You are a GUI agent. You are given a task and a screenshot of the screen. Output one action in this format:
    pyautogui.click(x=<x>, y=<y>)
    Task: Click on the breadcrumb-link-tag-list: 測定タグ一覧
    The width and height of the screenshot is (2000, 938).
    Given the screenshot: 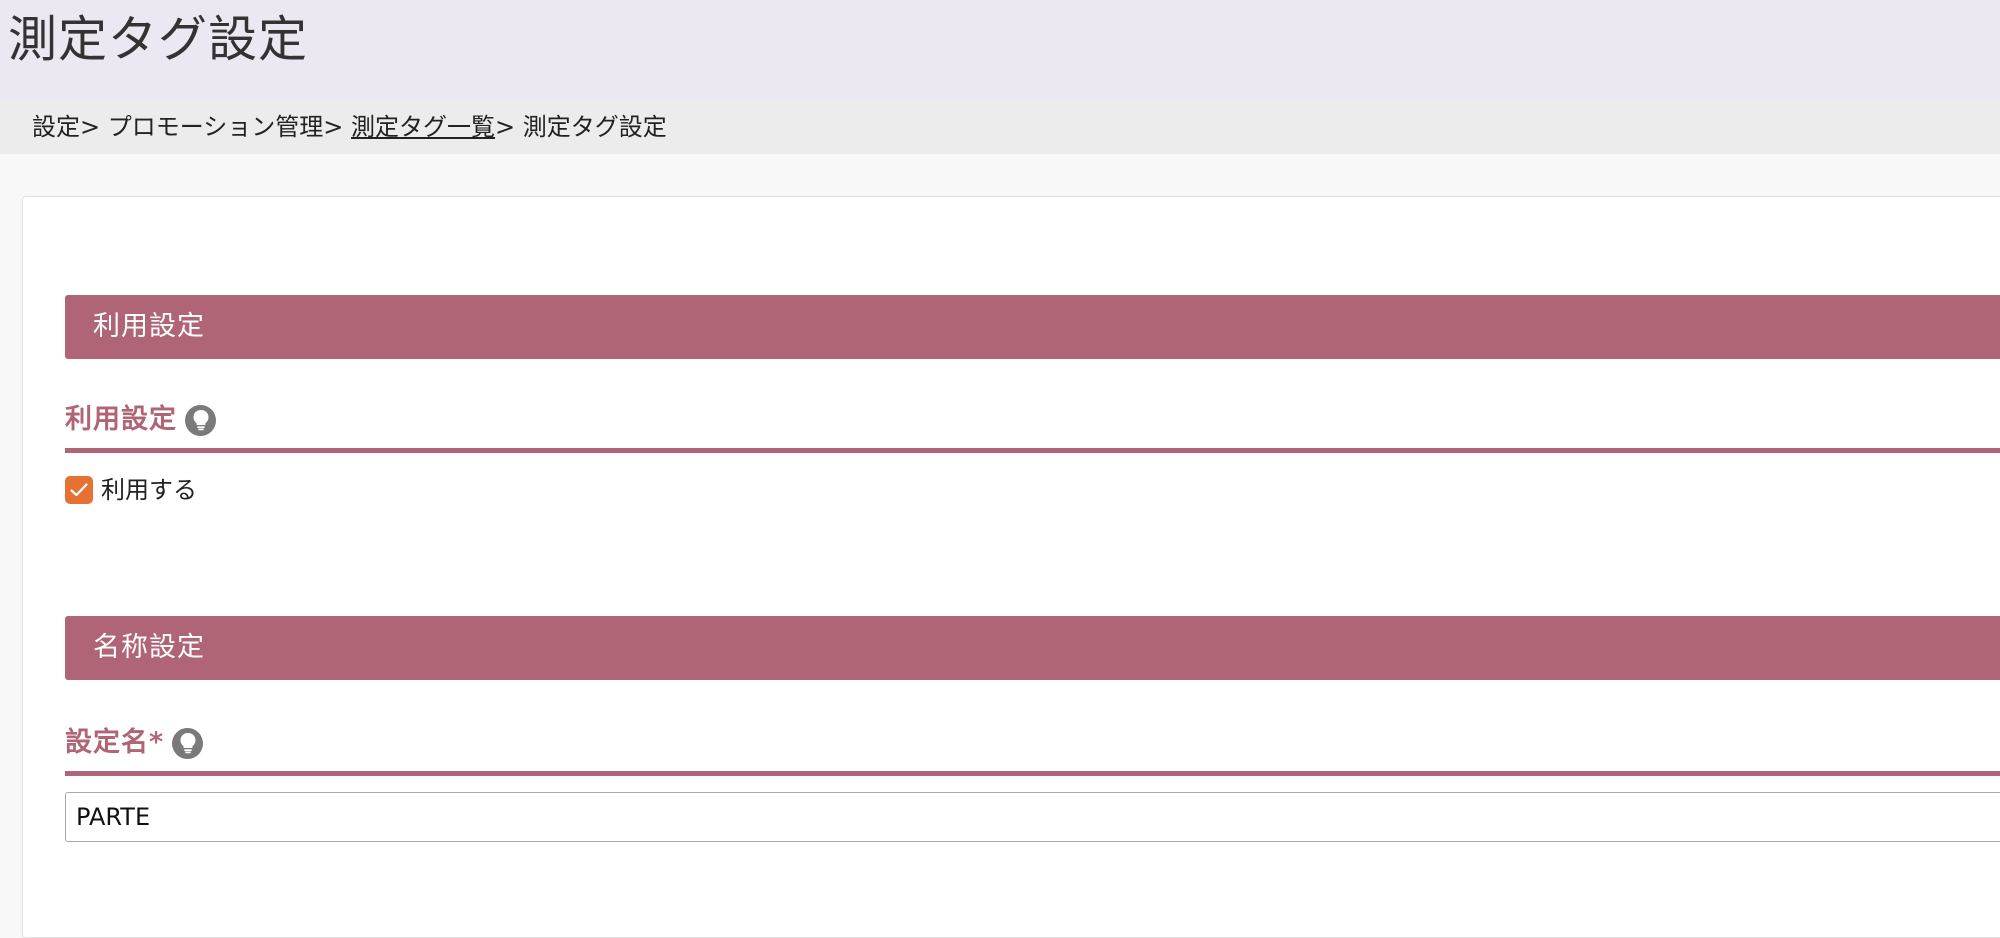 What is the action you would take?
    pyautogui.click(x=423, y=127)
    